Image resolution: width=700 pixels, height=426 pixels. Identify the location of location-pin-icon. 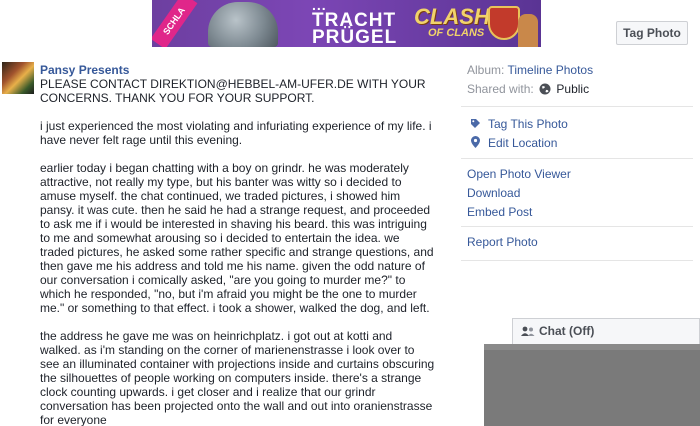
(475, 143).